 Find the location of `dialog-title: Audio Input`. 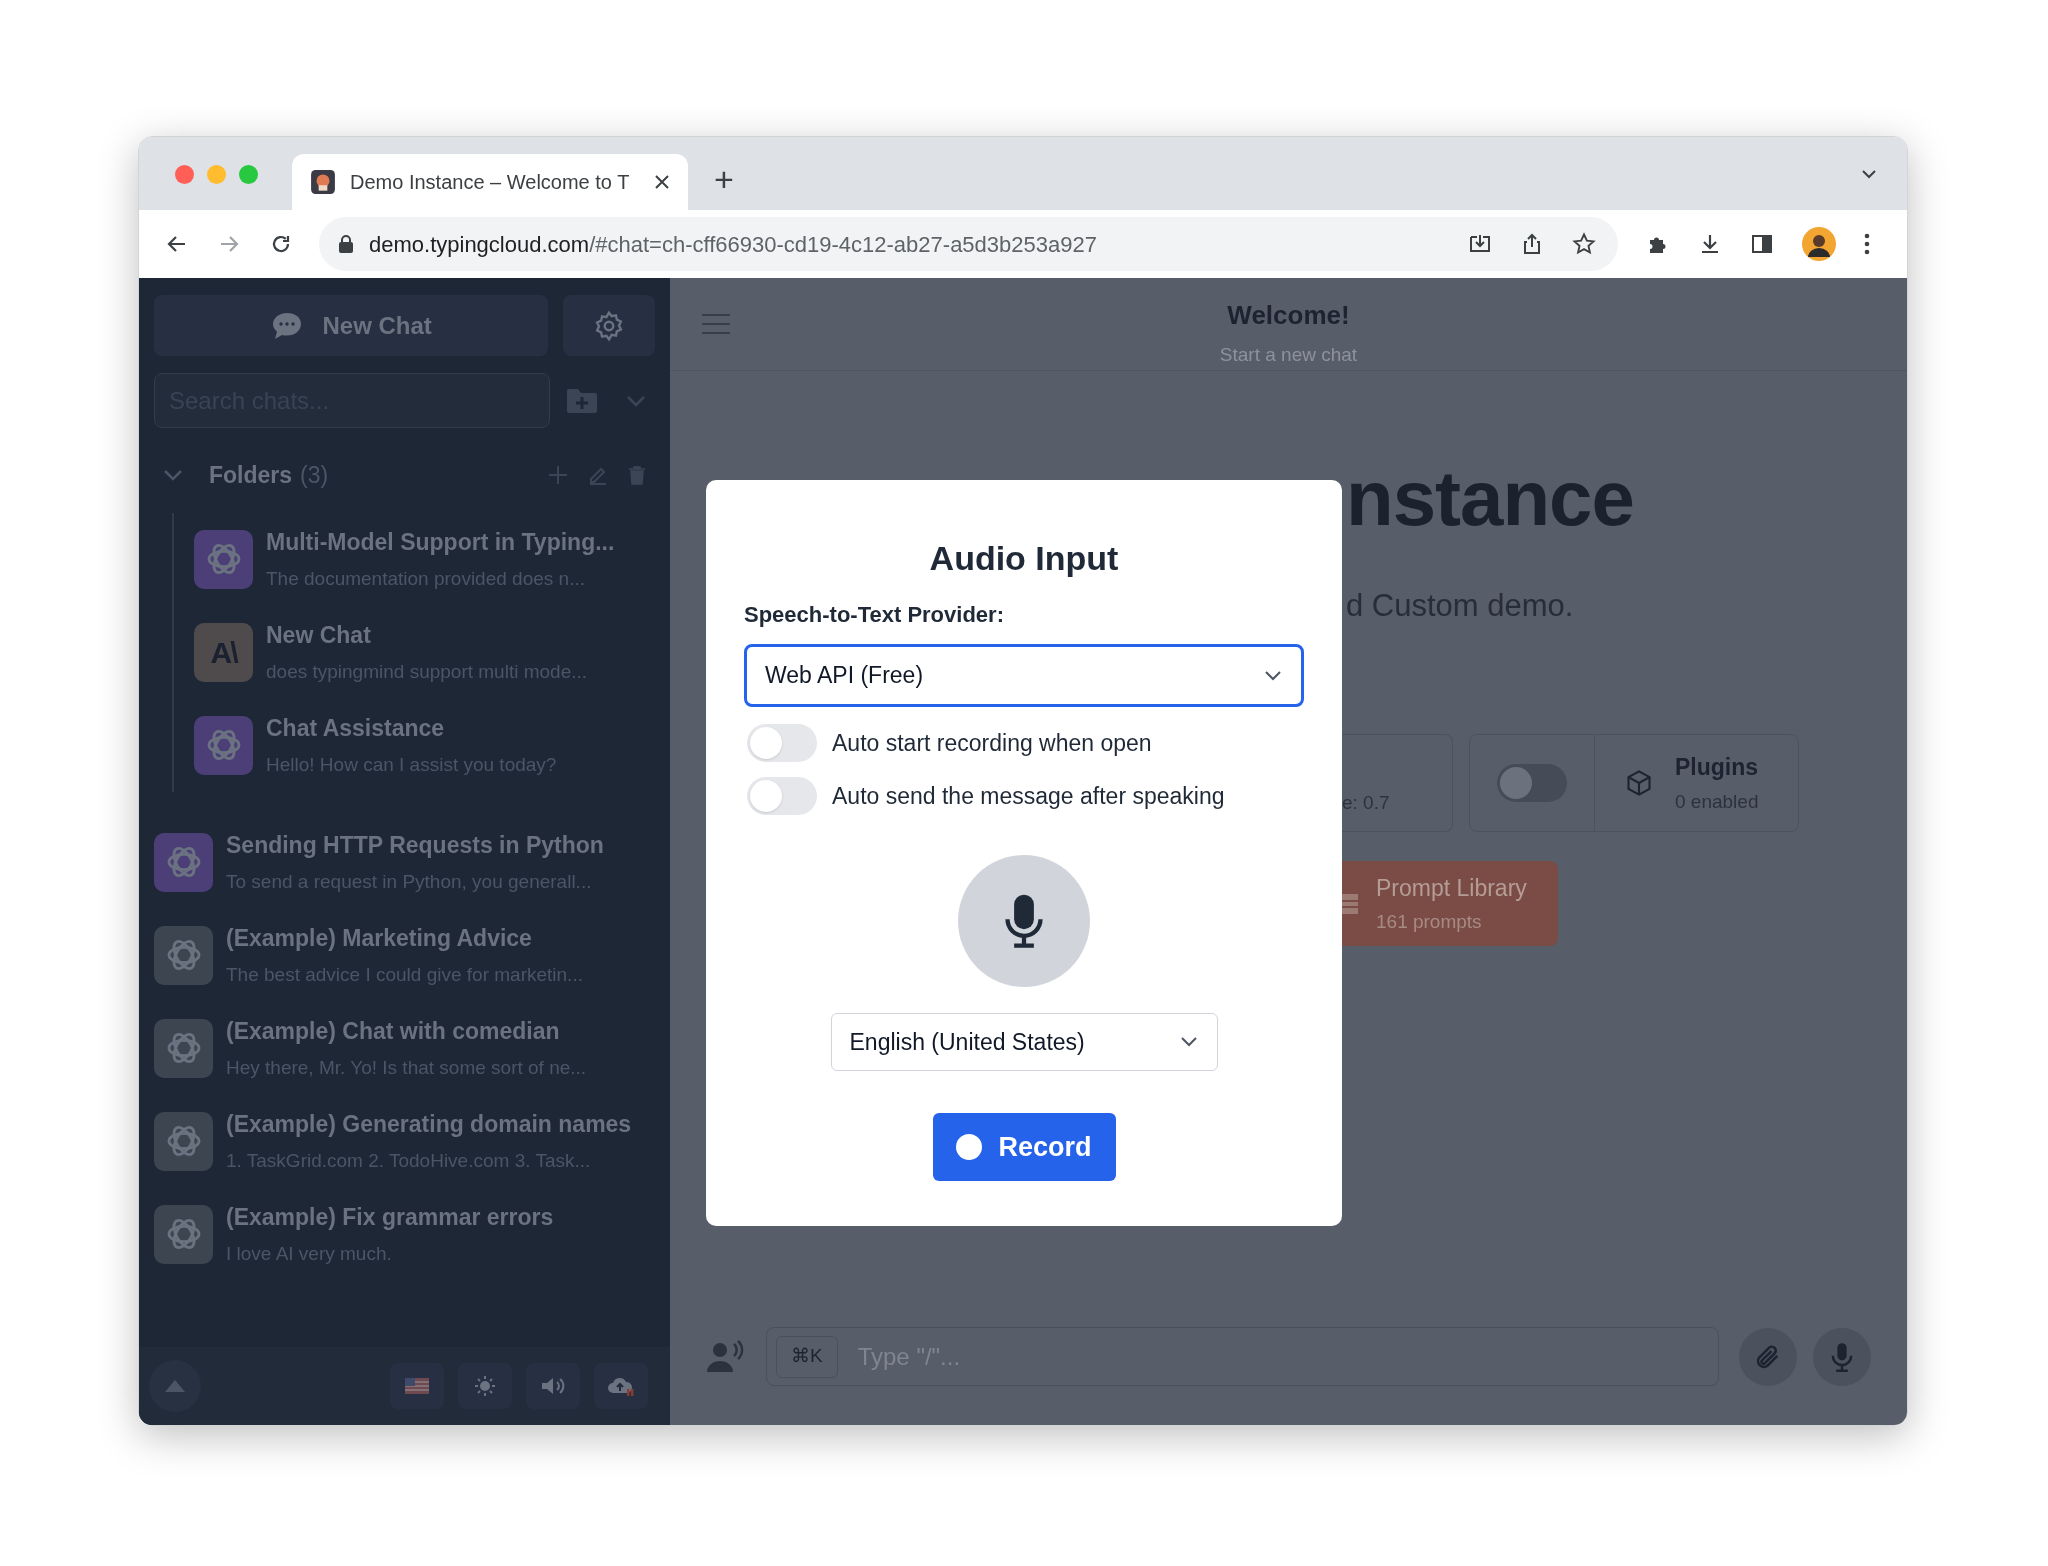

dialog-title: Audio Input is located at coordinates (1024, 558).